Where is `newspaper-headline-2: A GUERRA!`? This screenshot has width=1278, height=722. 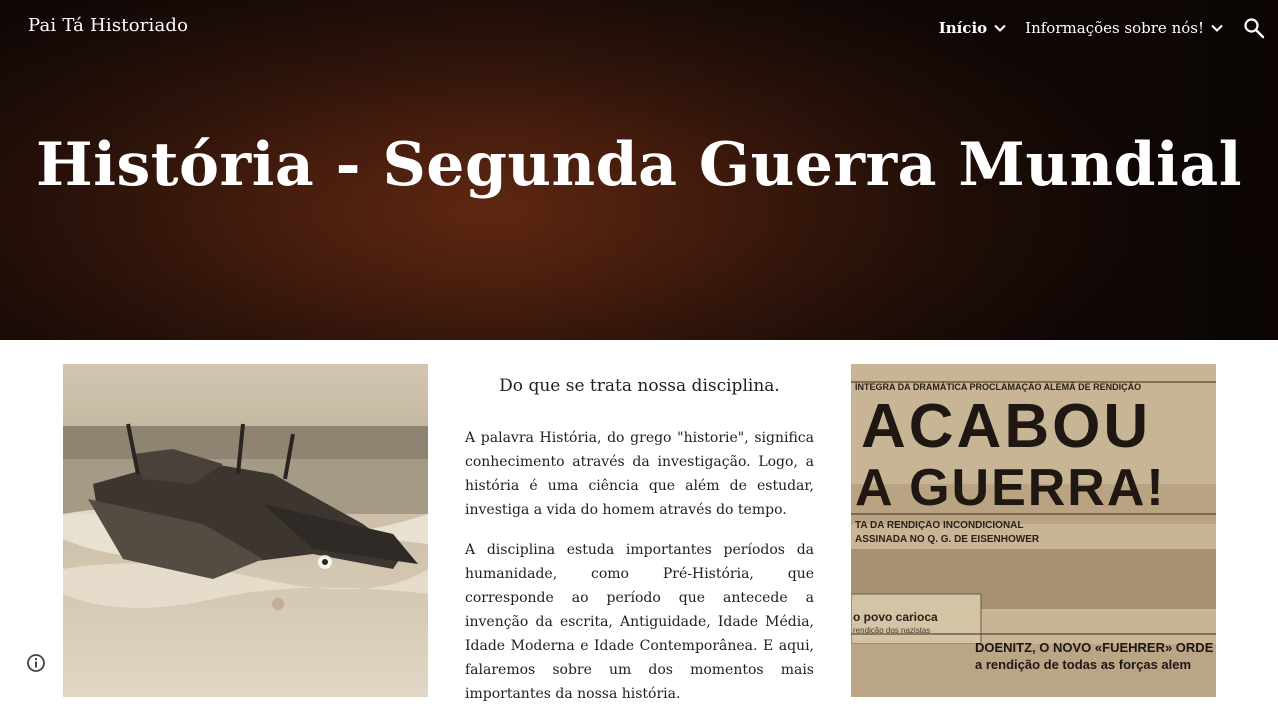
newspaper-headline-2: A GUERRA! is located at coordinates (1010, 488).